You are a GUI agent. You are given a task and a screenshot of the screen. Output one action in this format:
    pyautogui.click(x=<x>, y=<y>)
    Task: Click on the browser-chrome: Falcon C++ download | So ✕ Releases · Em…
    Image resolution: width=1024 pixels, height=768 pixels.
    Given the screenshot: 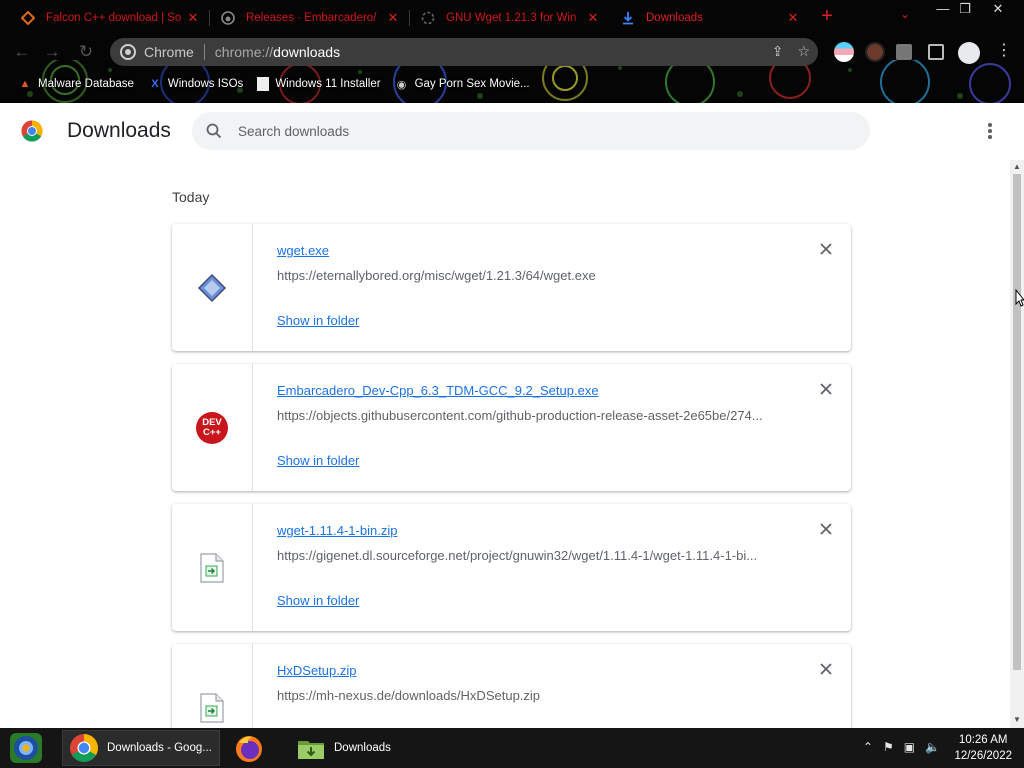 What is the action you would take?
    pyautogui.click(x=512, y=51)
    